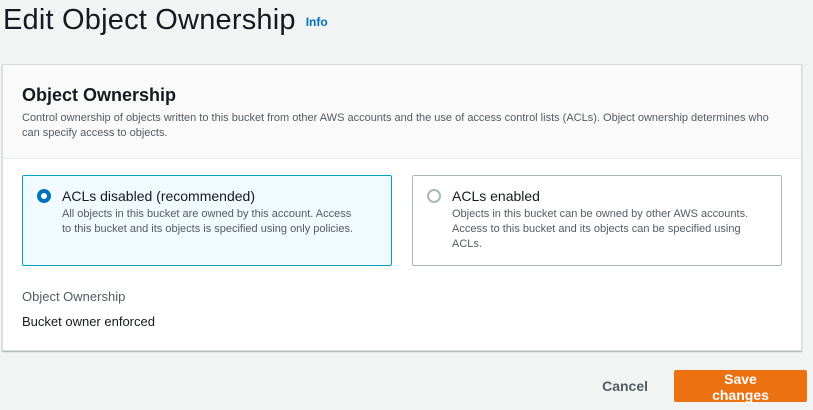 This screenshot has height=410, width=813. I want to click on ownership-value: Bucket owner enforced, so click(88, 321).